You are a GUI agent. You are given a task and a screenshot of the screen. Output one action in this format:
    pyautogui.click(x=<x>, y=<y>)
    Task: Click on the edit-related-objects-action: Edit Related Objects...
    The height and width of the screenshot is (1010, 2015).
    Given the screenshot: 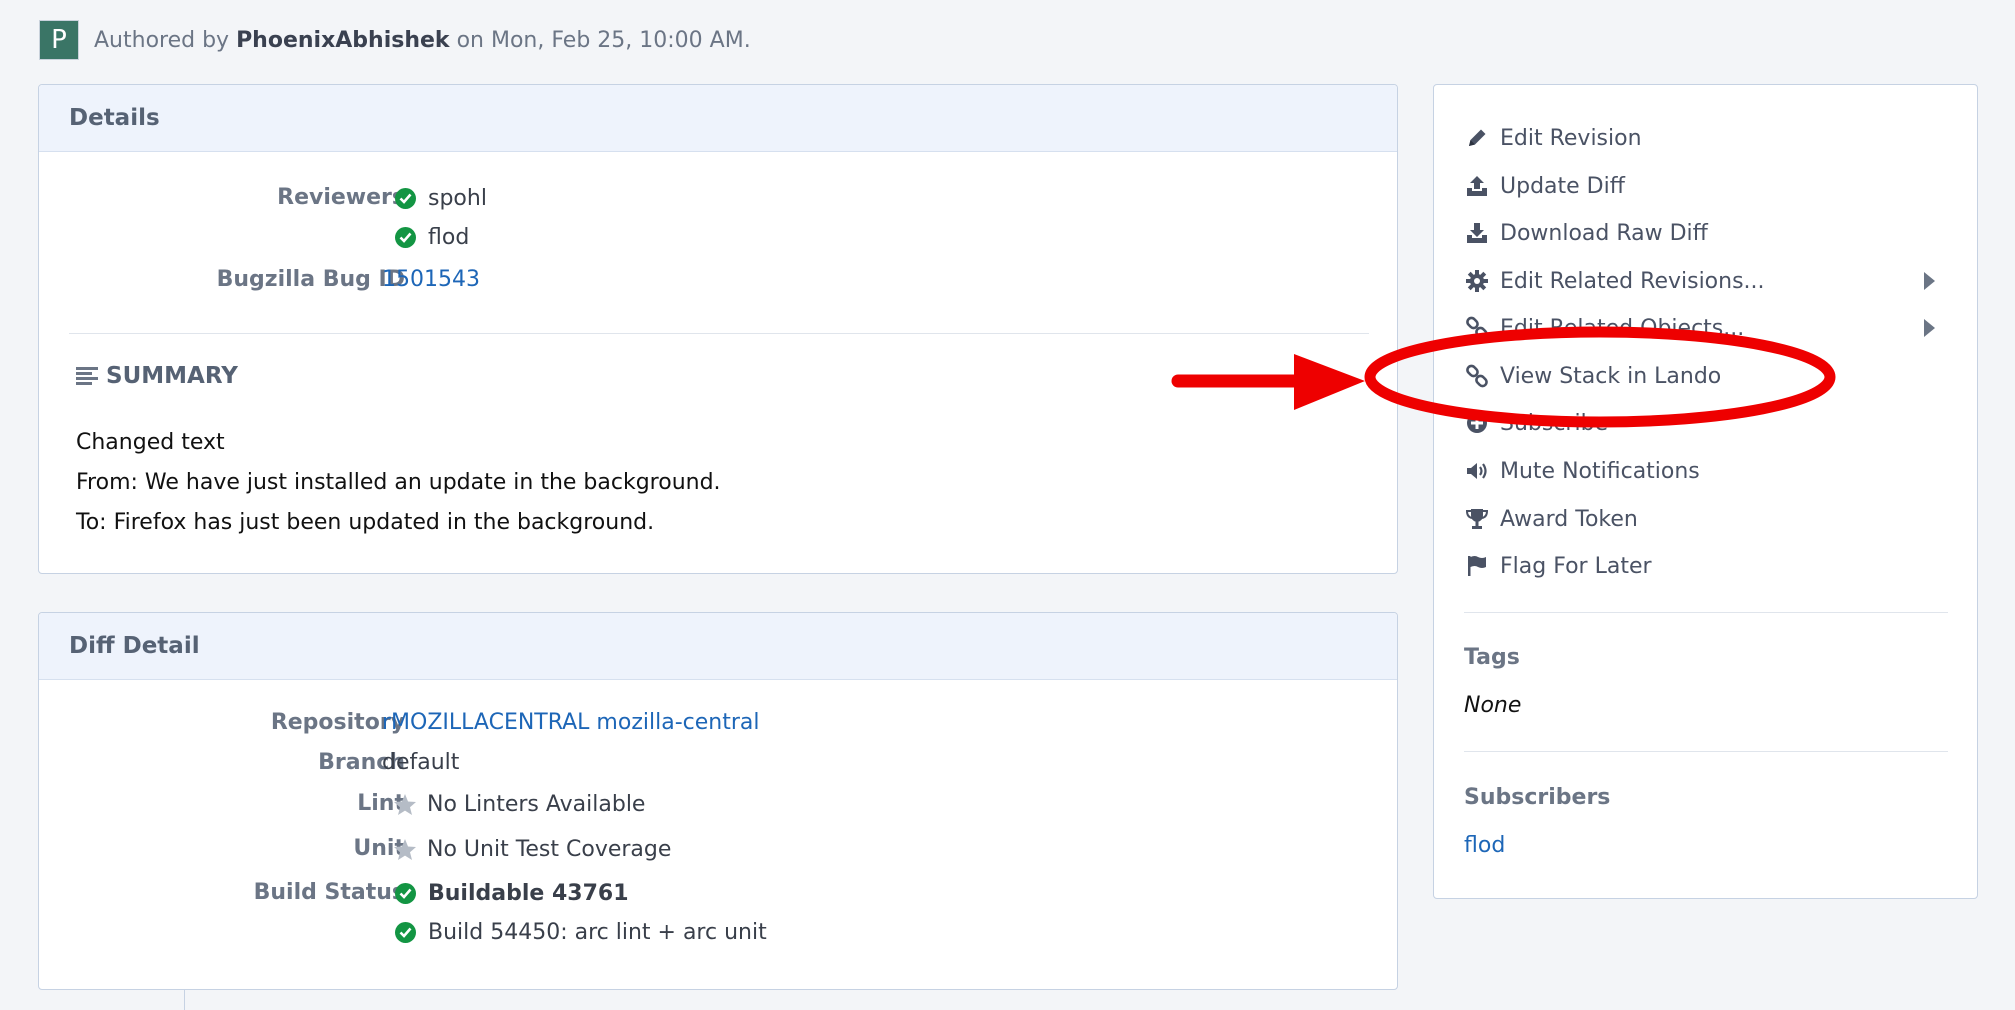 What is the action you would take?
    pyautogui.click(x=1604, y=328)
    